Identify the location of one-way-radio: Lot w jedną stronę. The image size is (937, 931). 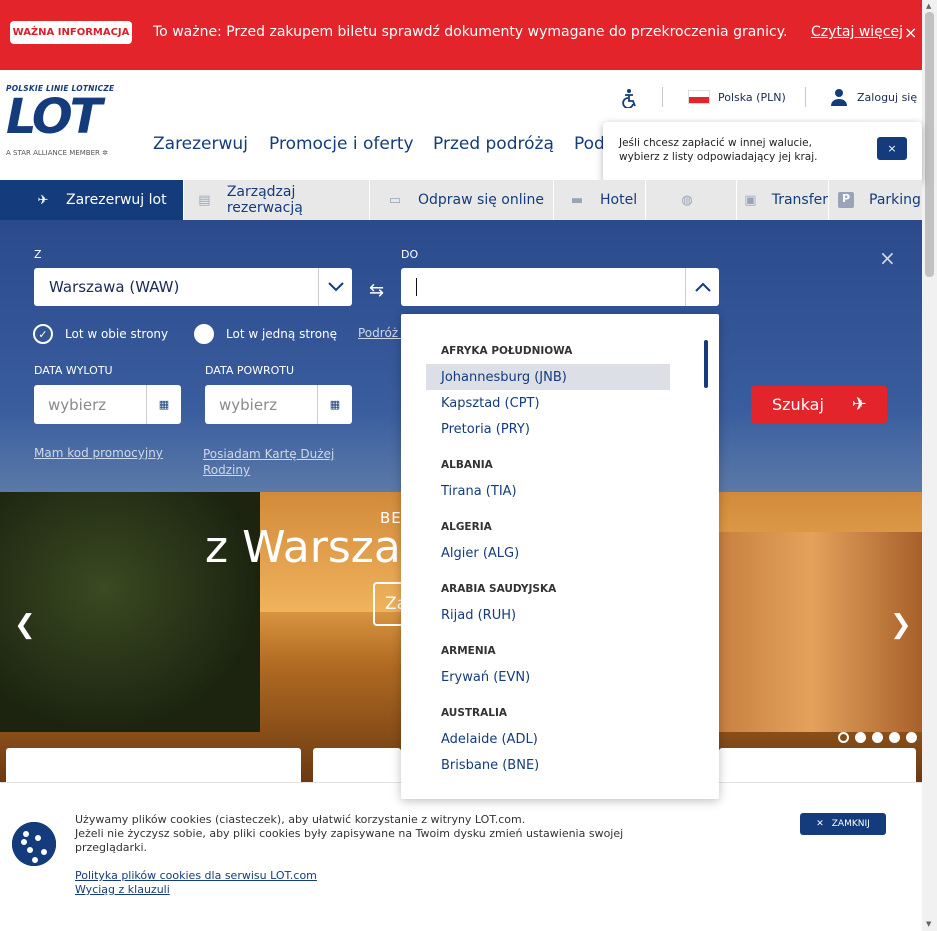
(265, 334).